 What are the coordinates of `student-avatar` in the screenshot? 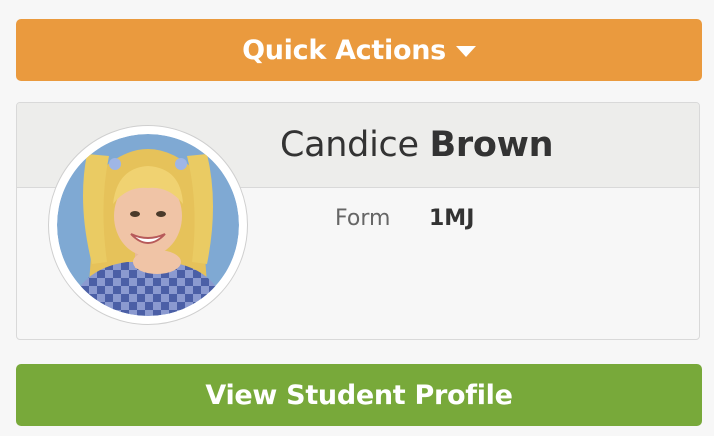 It's located at (148, 225).